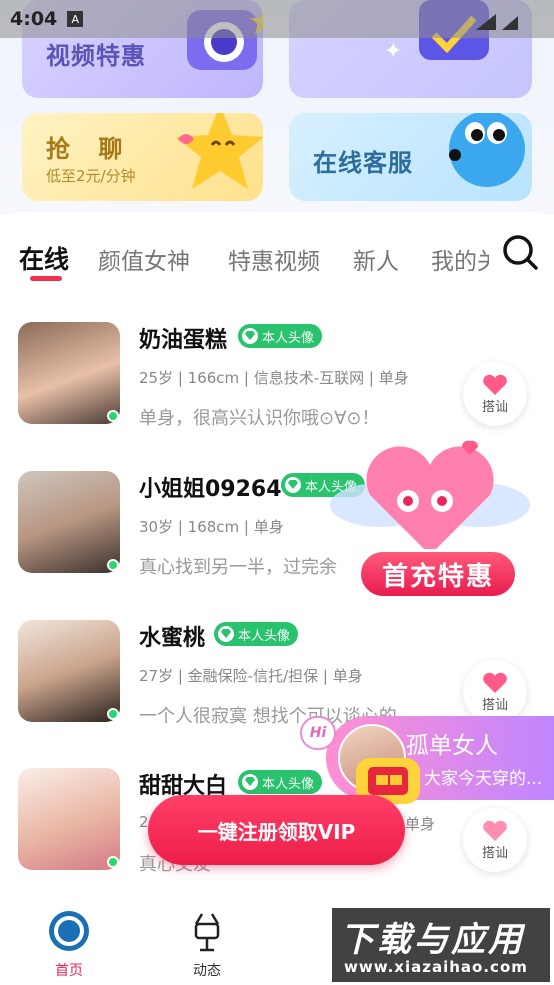  I want to click on search-icon, so click(520, 252).